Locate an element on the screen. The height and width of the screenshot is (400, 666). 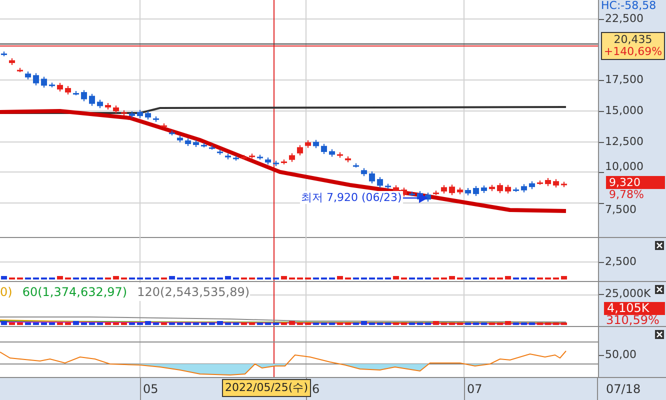
axis-label: 22,500 is located at coordinates (624, 19).